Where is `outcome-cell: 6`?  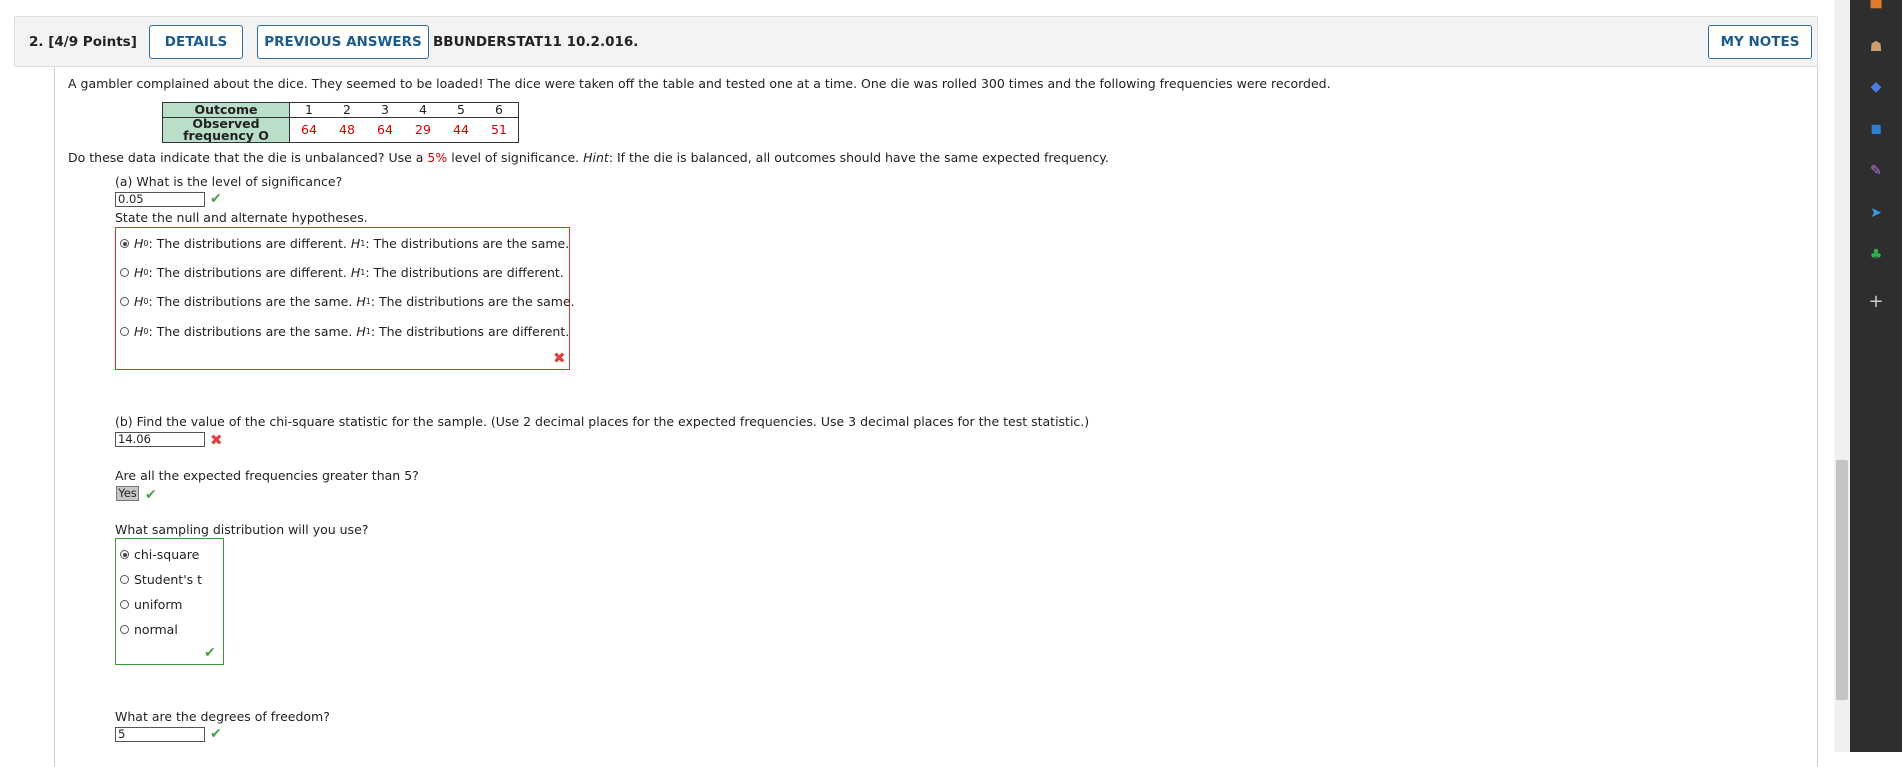 outcome-cell: 6 is located at coordinates (499, 110).